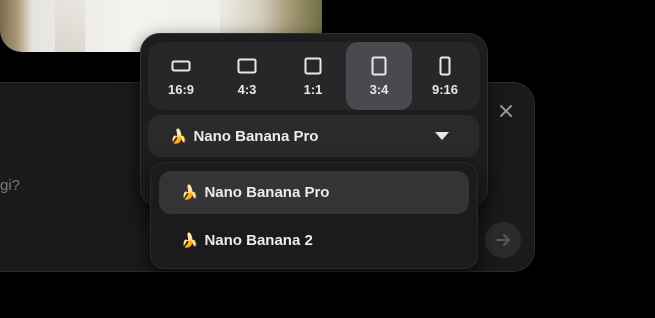  I want to click on chevron-down-icon, so click(442, 136).